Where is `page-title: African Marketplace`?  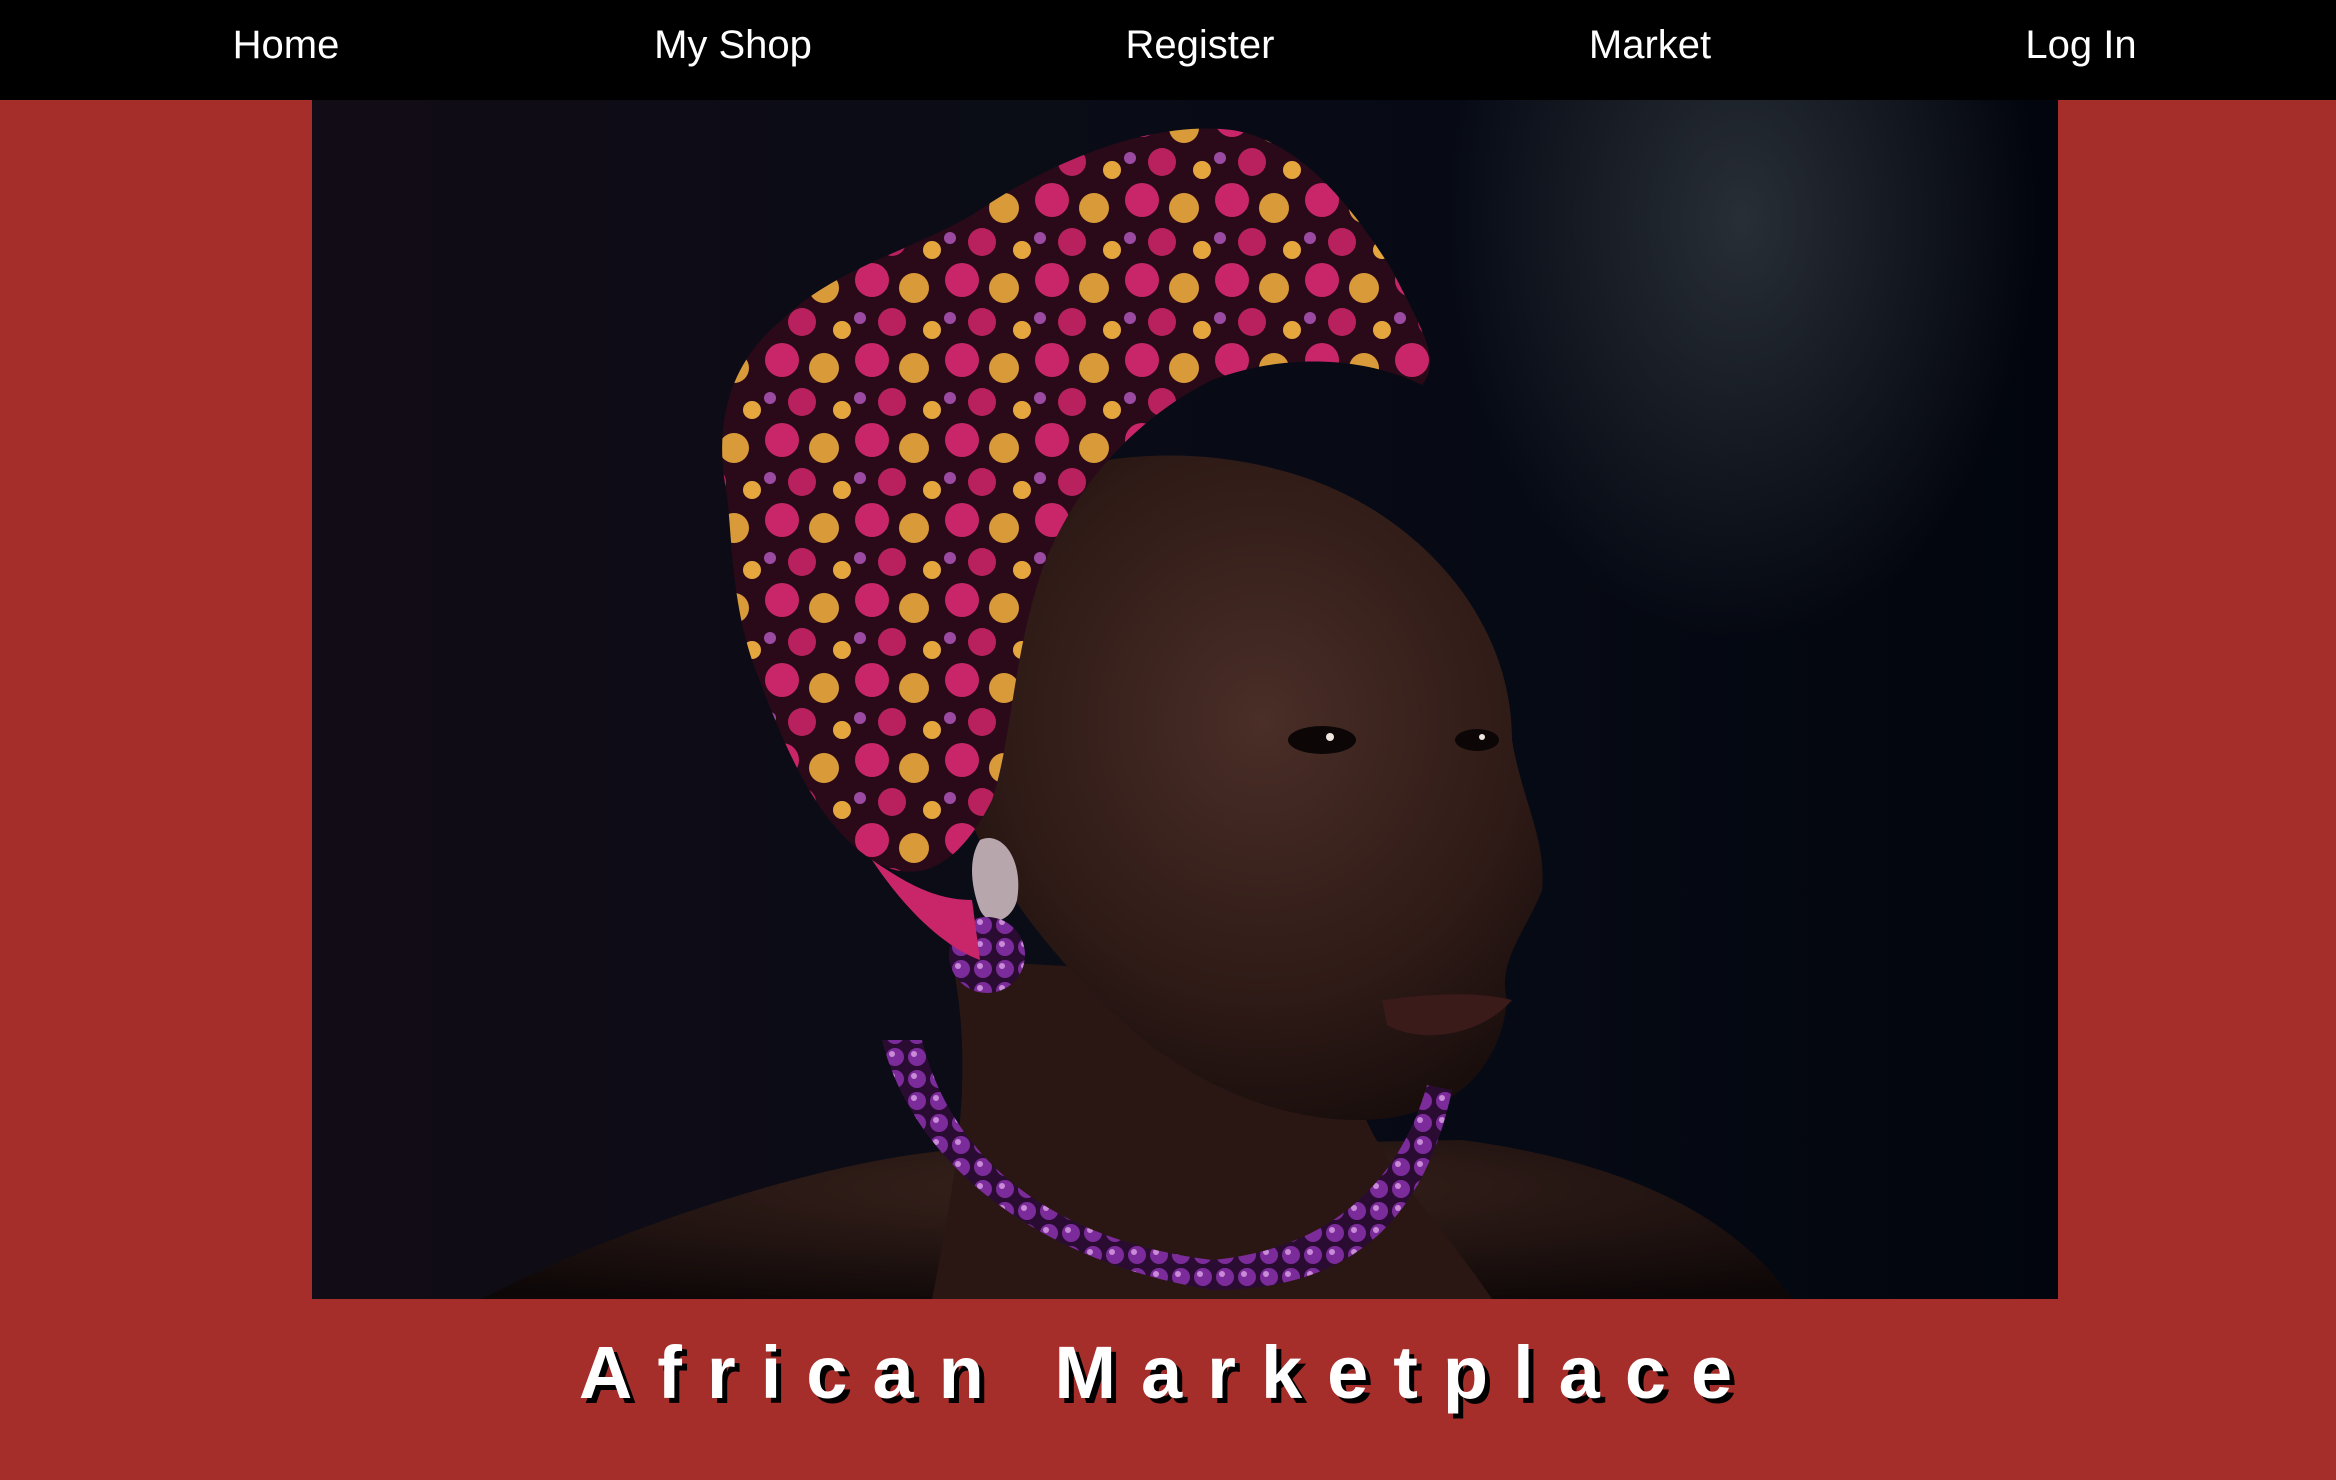
page-title: African Marketplace is located at coordinates (1168, 1372).